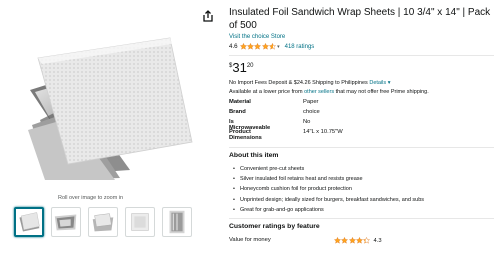  I want to click on feature-rating: 4.3, so click(358, 240).